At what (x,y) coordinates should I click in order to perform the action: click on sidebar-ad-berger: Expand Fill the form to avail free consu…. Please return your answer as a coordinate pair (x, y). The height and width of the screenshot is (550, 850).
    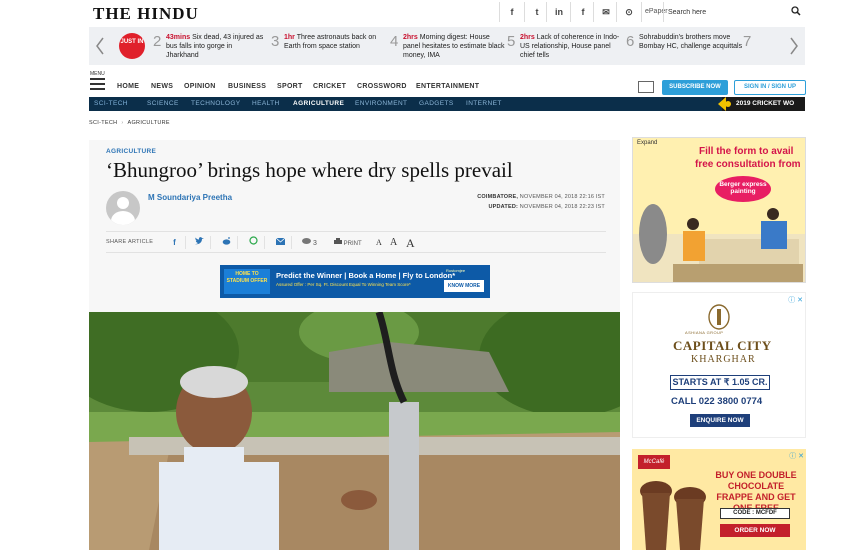
    Looking at the image, I should click on (719, 210).